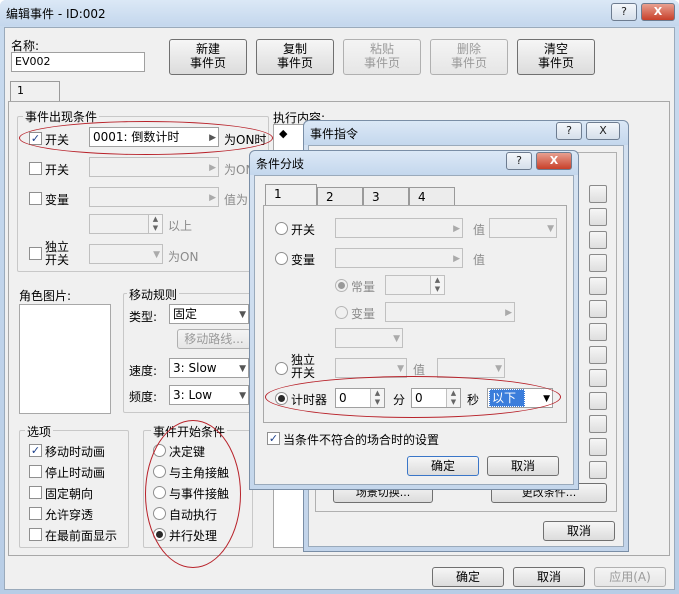 The width and height of the screenshot is (679, 594). What do you see at coordinates (126, 224) in the screenshot?
I see `variable-value-spinner: ▲ ▼` at bounding box center [126, 224].